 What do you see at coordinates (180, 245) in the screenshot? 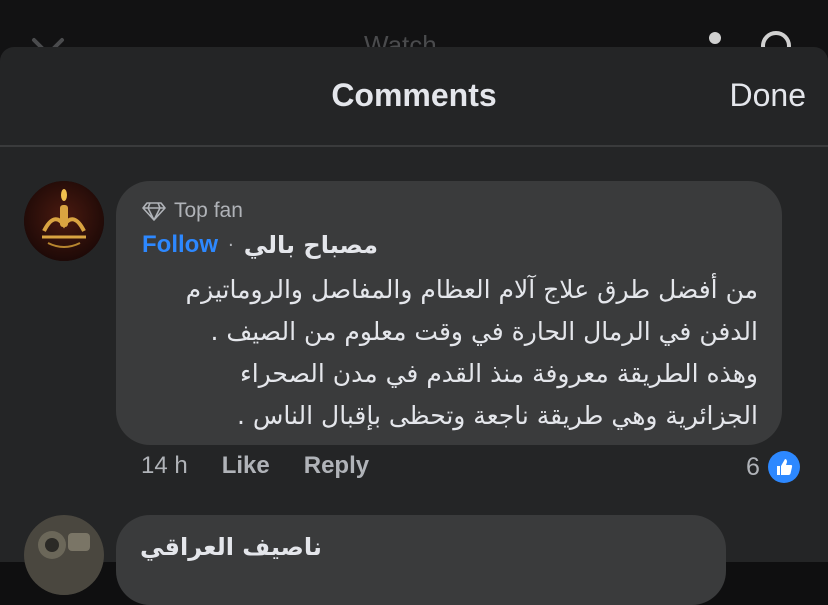
I see `follow-button: Follow` at bounding box center [180, 245].